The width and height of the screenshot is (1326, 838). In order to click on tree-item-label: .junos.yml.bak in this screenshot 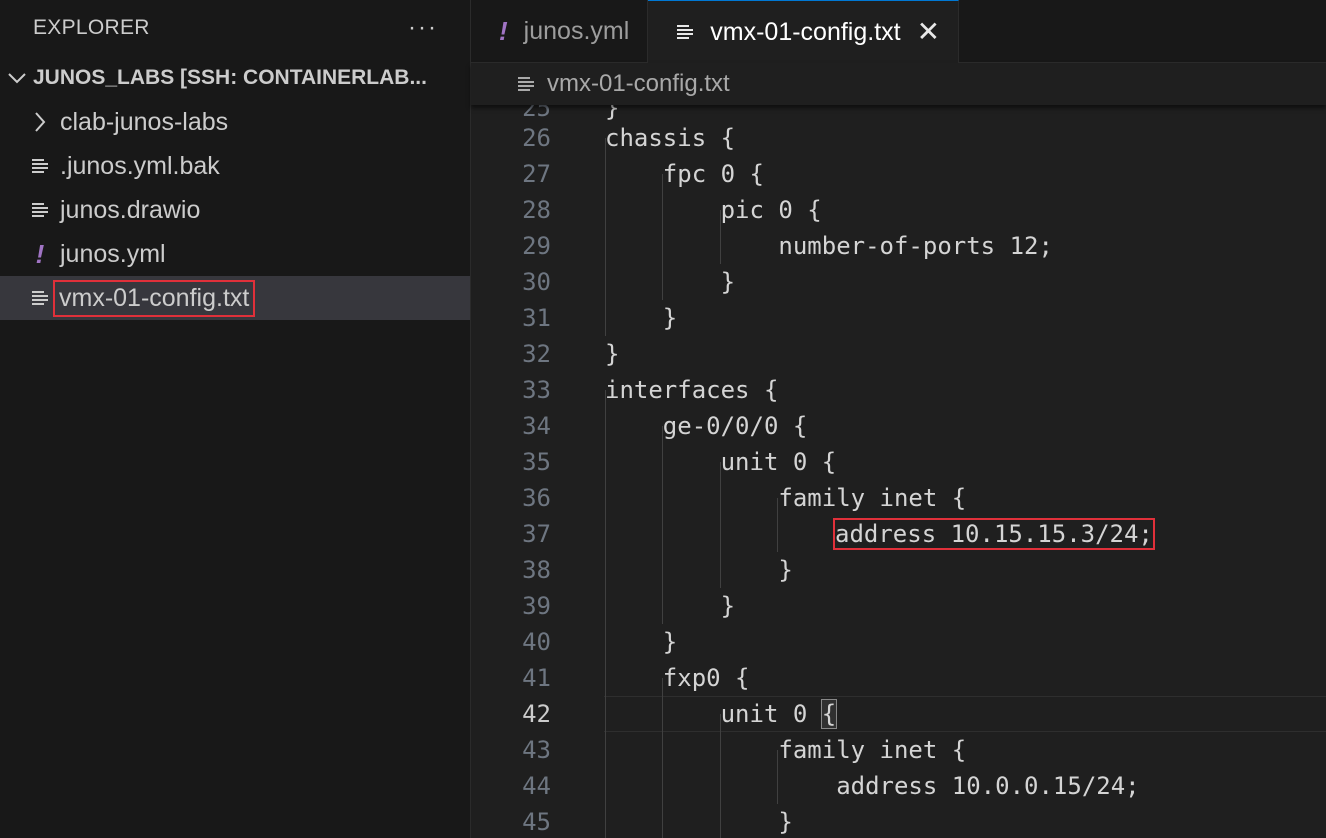, I will do `click(140, 165)`.